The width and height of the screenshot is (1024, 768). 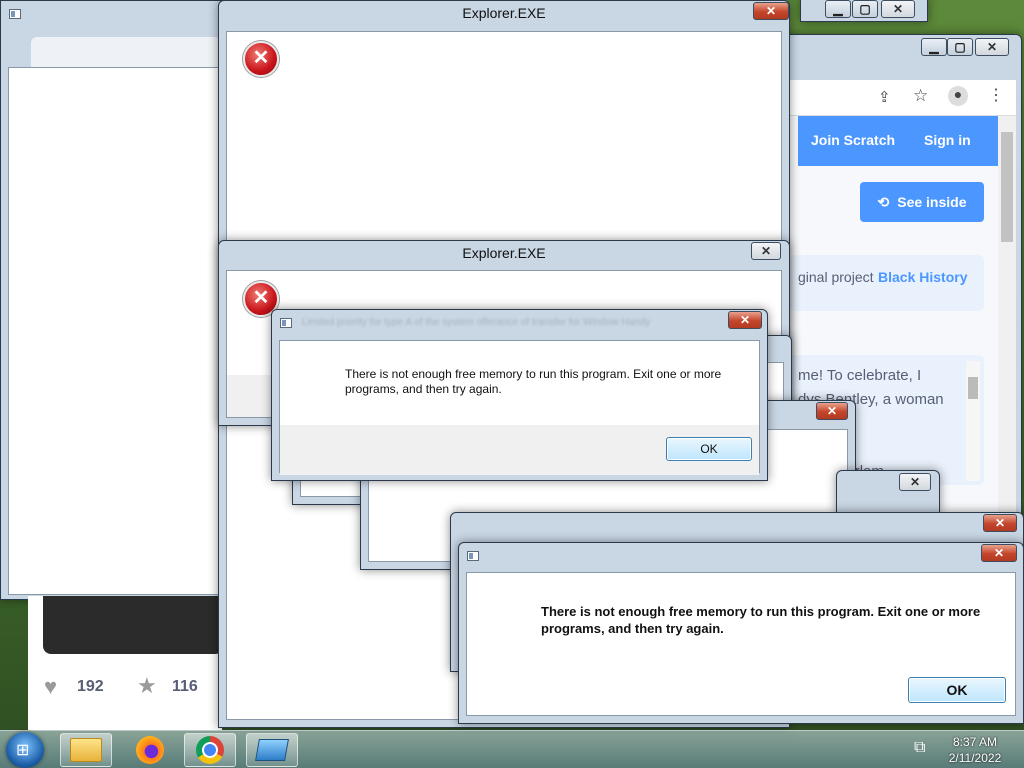 What do you see at coordinates (903, 98) in the screenshot?
I see `browser-toolbar: ⇪ ☆ ● ⋮` at bounding box center [903, 98].